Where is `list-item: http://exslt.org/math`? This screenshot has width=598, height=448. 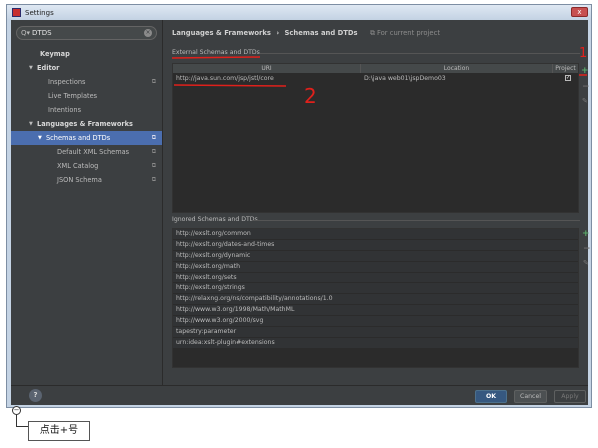
list-item: http://exslt.org/math is located at coordinates (375, 267).